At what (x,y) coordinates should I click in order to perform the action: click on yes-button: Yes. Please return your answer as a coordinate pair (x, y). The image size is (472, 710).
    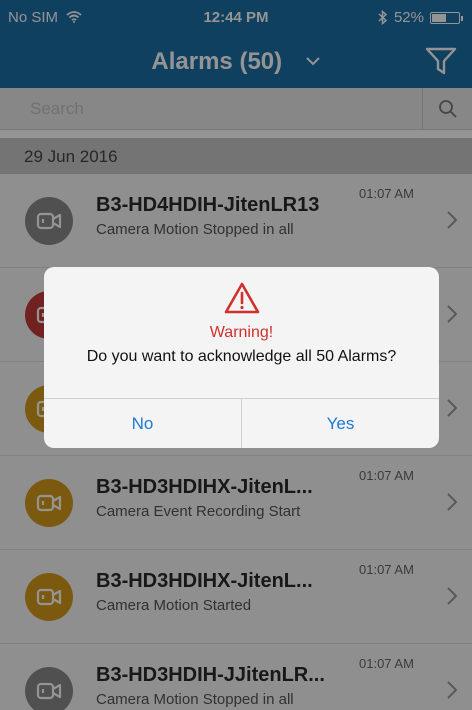
    Looking at the image, I should click on (340, 423).